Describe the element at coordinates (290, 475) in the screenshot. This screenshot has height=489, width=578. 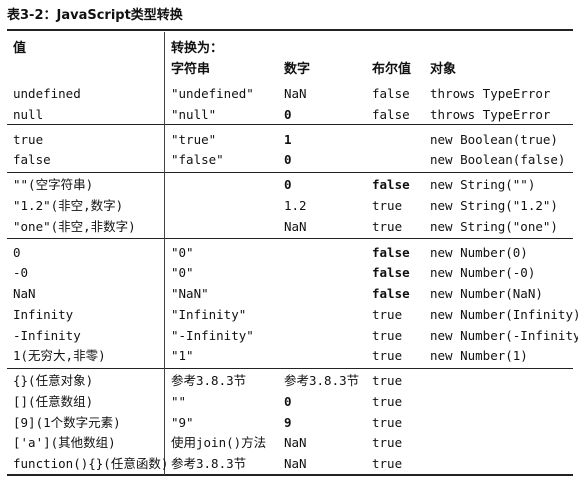
I see `bottom-rule` at that location.